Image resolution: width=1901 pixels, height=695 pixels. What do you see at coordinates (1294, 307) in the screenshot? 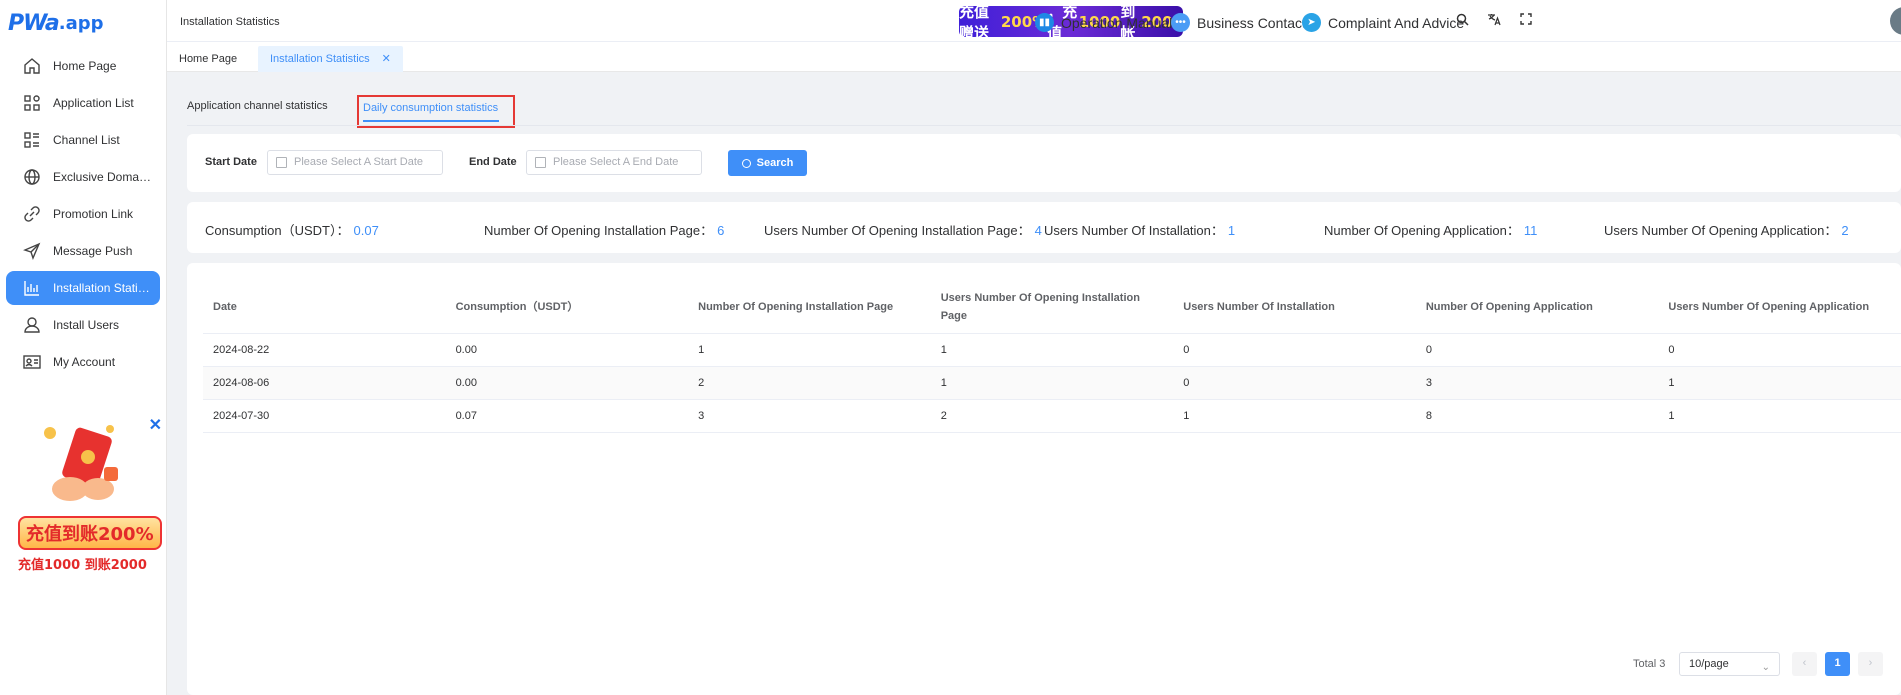
I see `column-header: Users Number Of Installation` at bounding box center [1294, 307].